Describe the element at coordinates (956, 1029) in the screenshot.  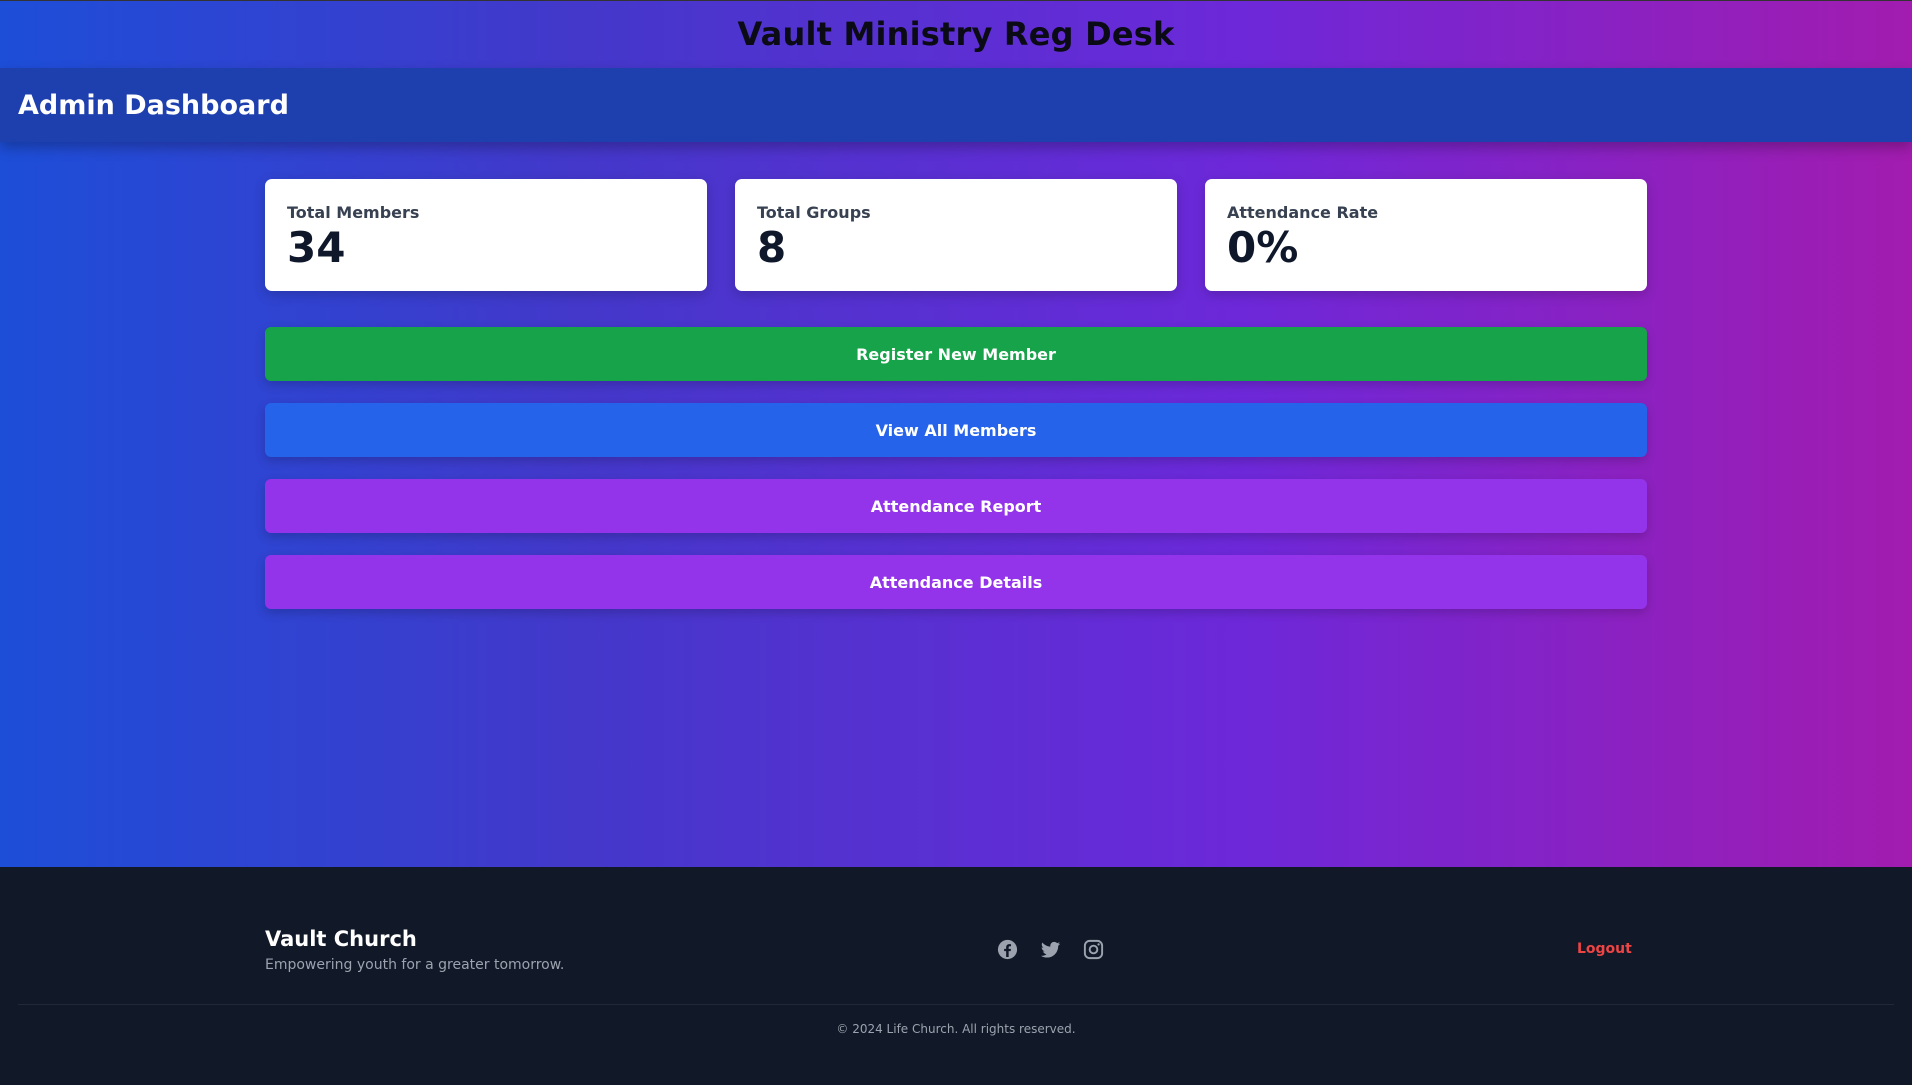
I see `copyright-text: © 2024 Life Church. All rights reserved.` at that location.